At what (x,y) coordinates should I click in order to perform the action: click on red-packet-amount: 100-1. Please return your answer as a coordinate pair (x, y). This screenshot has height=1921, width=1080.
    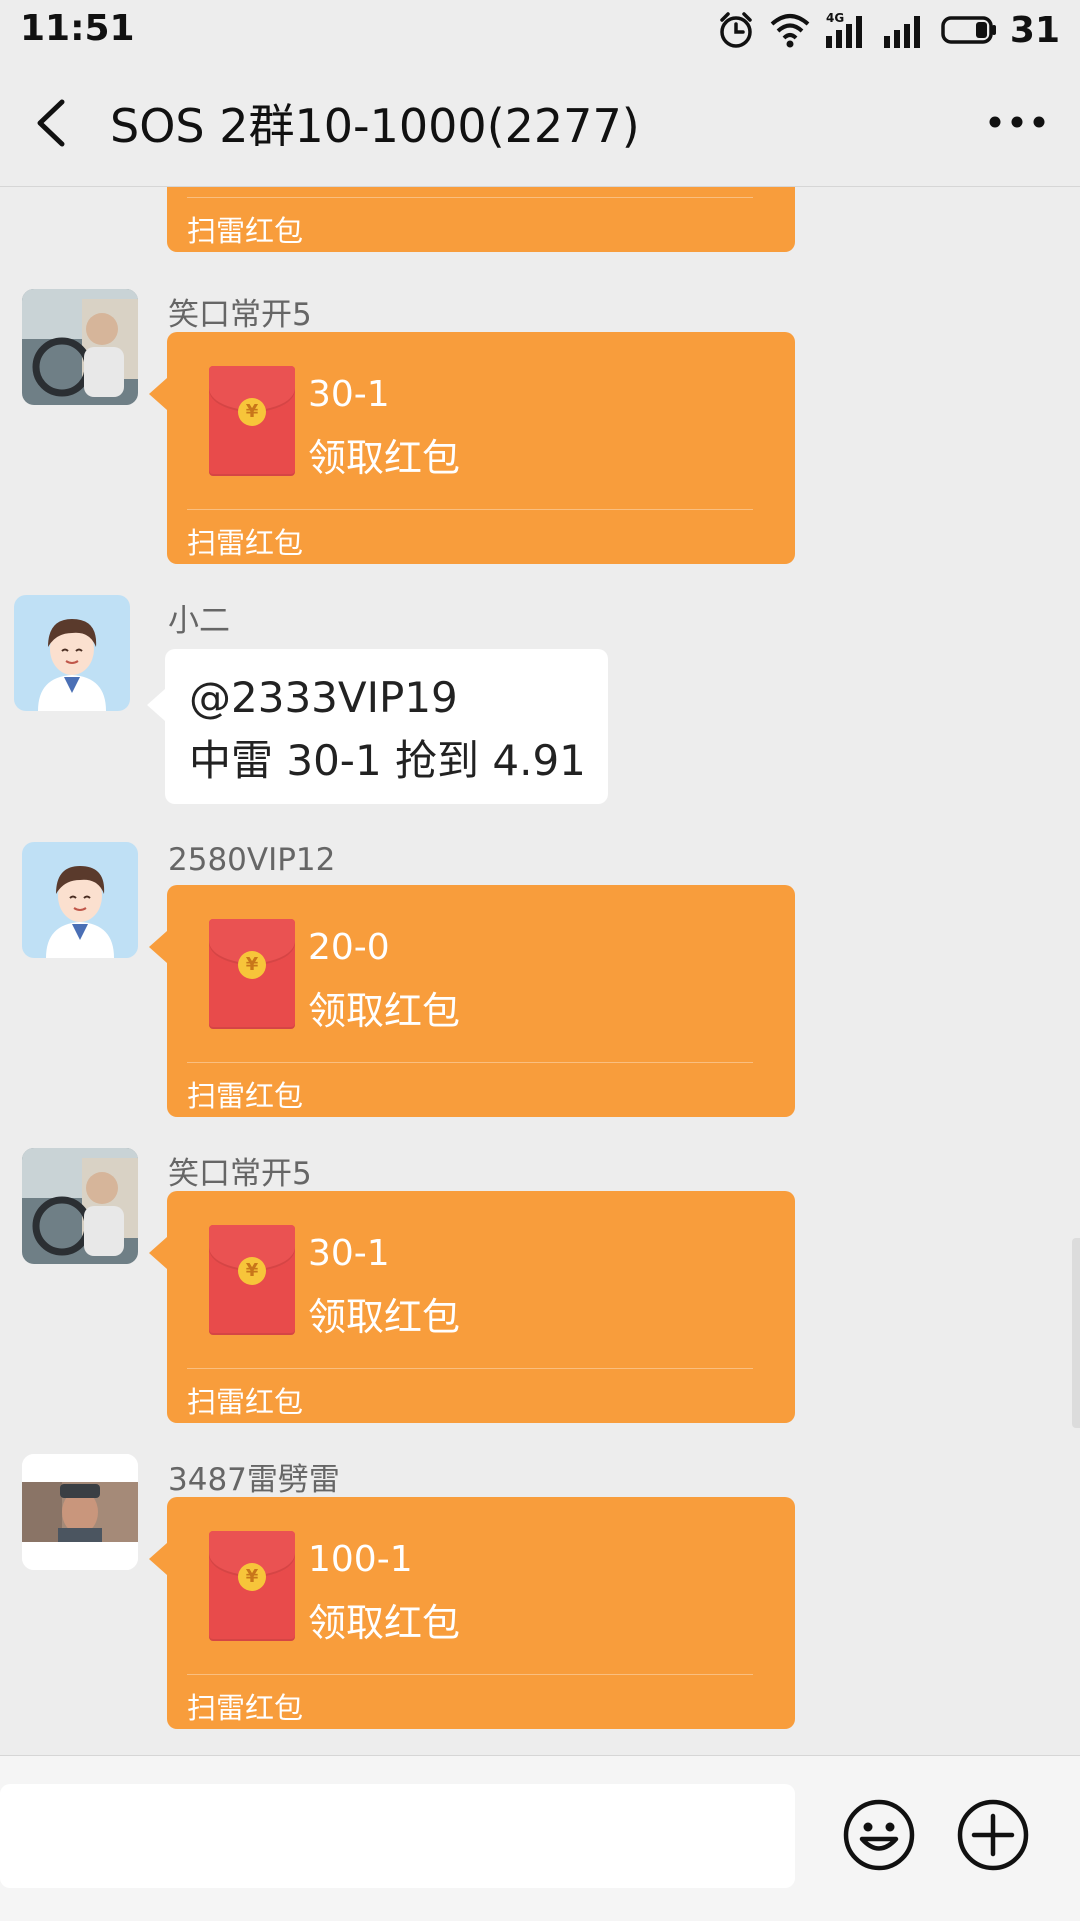
    Looking at the image, I should click on (360, 1559).